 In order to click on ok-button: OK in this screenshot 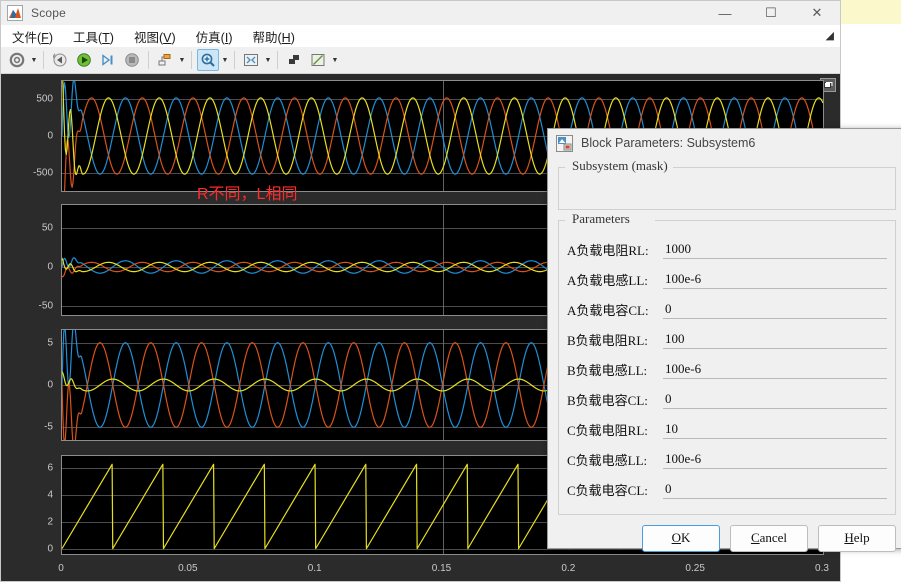, I will do `click(681, 538)`.